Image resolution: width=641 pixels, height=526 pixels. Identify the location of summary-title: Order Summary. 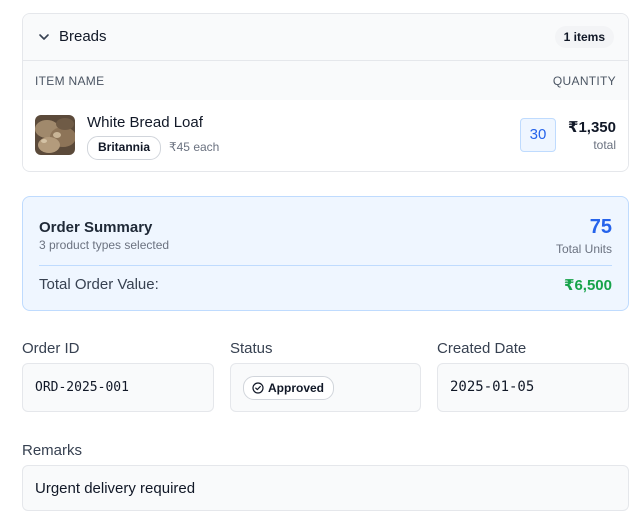
(96, 227).